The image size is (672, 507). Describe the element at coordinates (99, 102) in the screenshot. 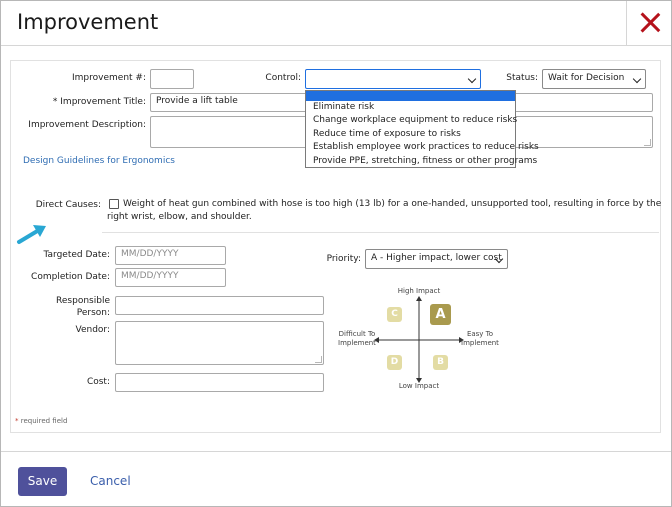

I see `improvement-title-label: * Improvement Title:` at that location.